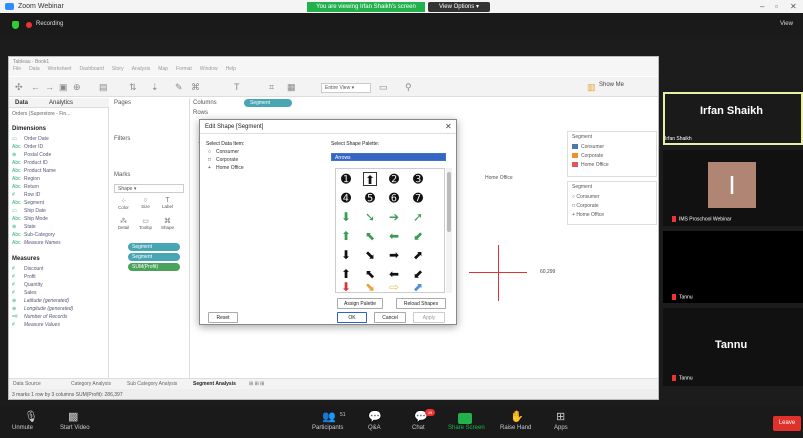 Image resolution: width=803 pixels, height=438 pixels. Describe the element at coordinates (214, 384) in the screenshot. I see `tab-segment-analysis: Segment Analysis` at that location.